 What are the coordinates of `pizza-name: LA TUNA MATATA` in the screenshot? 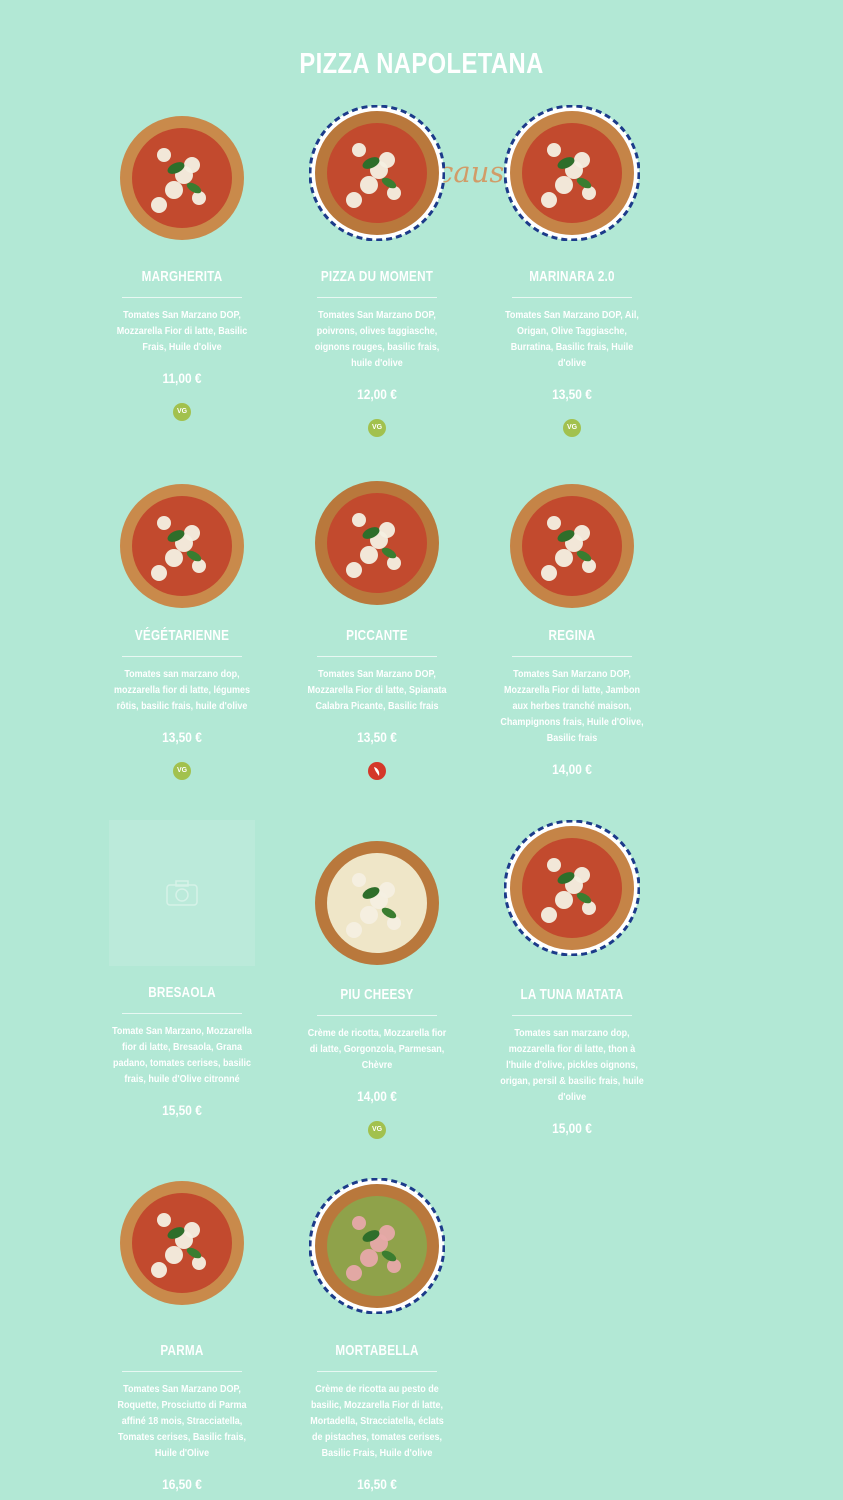 It's located at (572, 994).